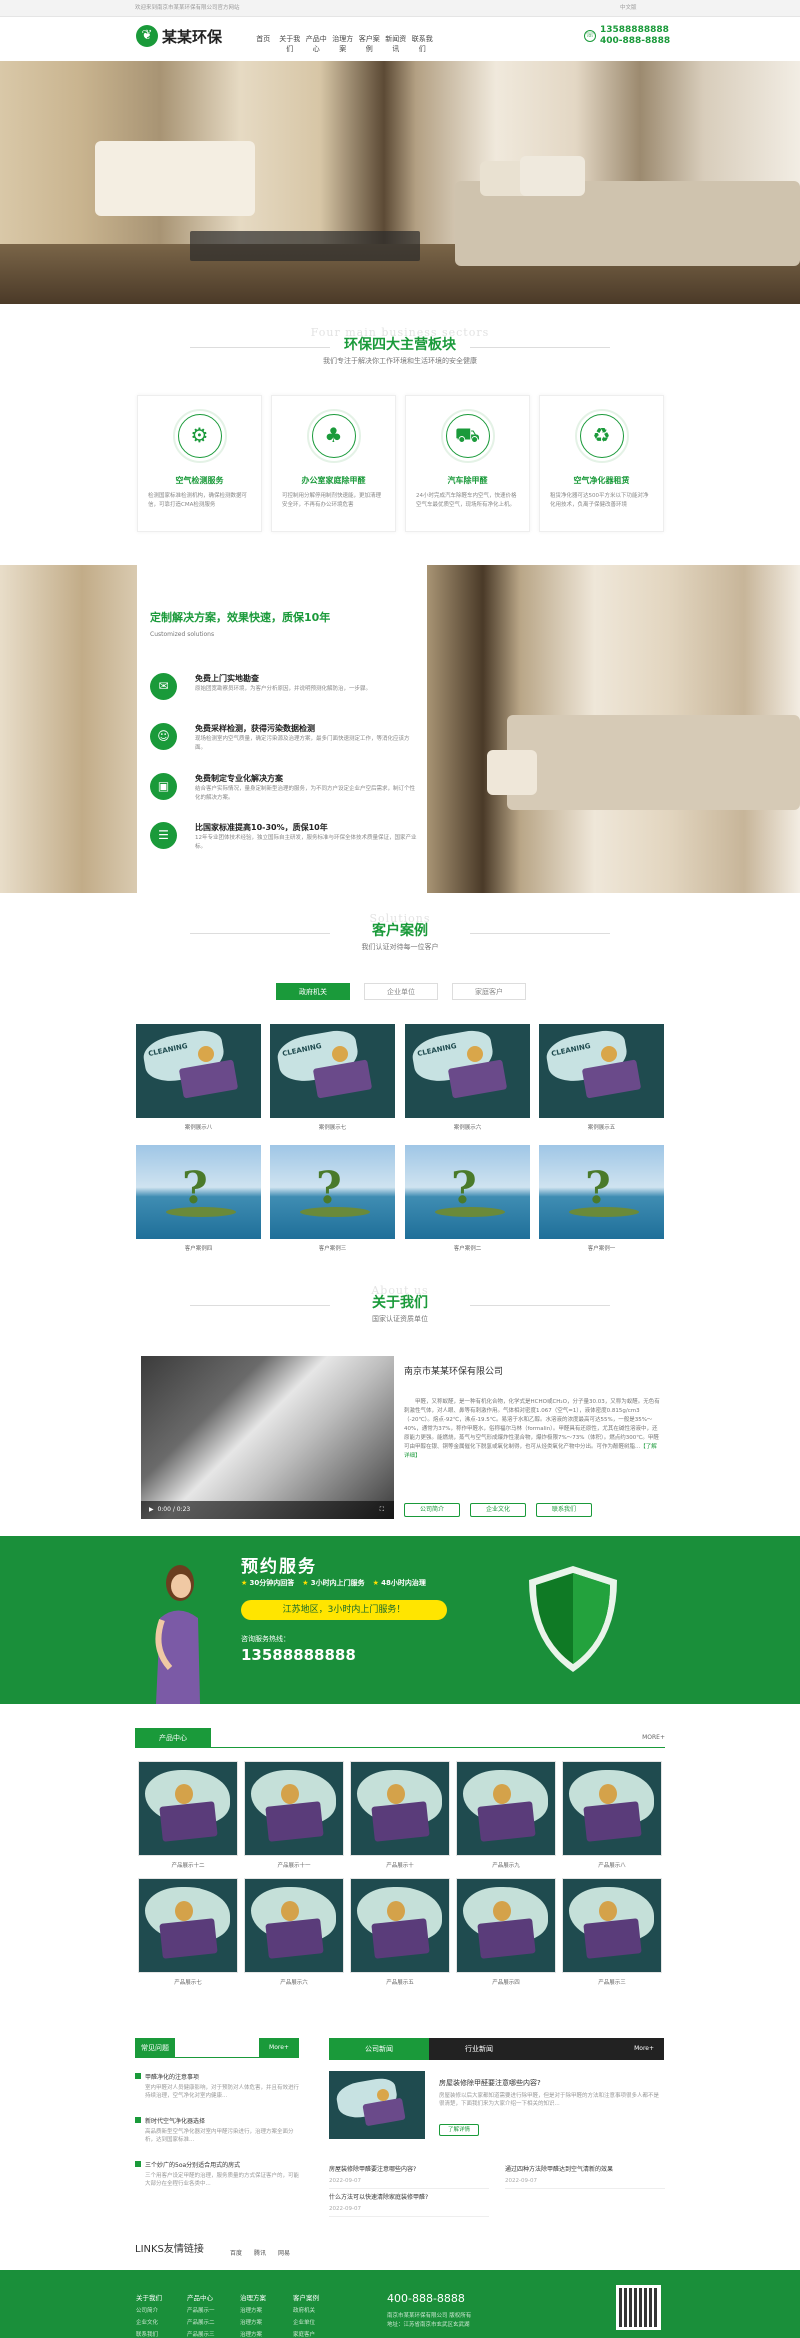 The height and width of the screenshot is (2338, 800). Describe the element at coordinates (267, 1437) in the screenshot. I see `company-video: ▶ 0:00 / 0:23 ⛶` at that location.